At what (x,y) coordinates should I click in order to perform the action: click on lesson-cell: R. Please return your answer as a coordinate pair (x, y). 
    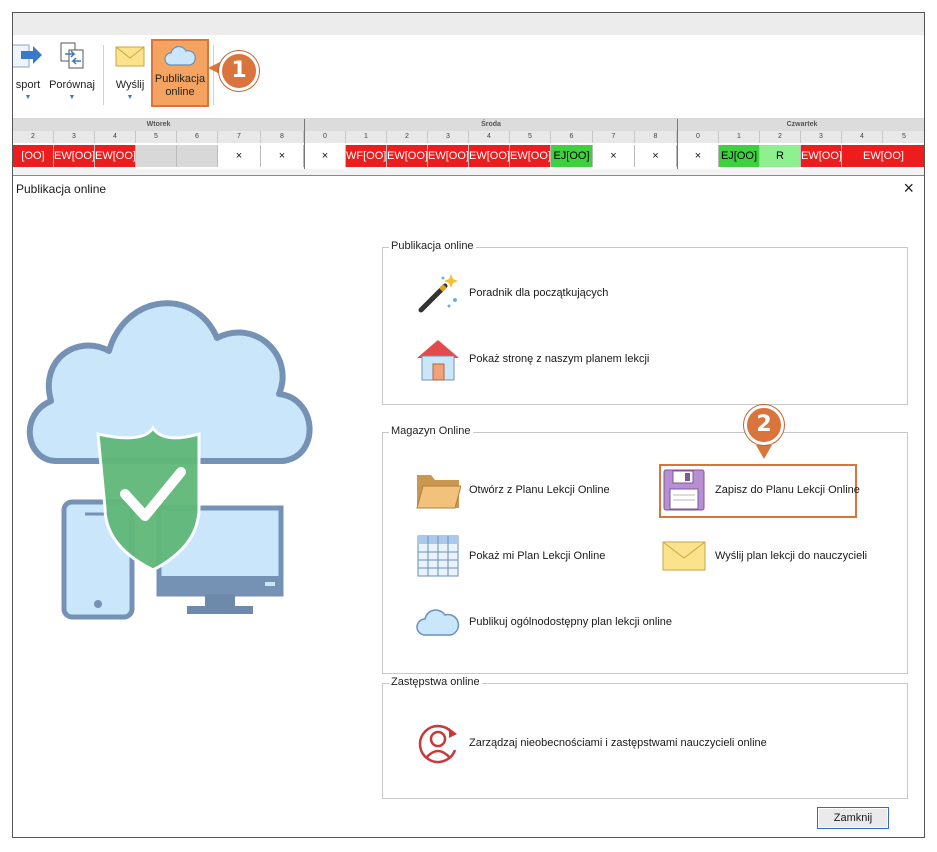
    Looking at the image, I should click on (780, 156).